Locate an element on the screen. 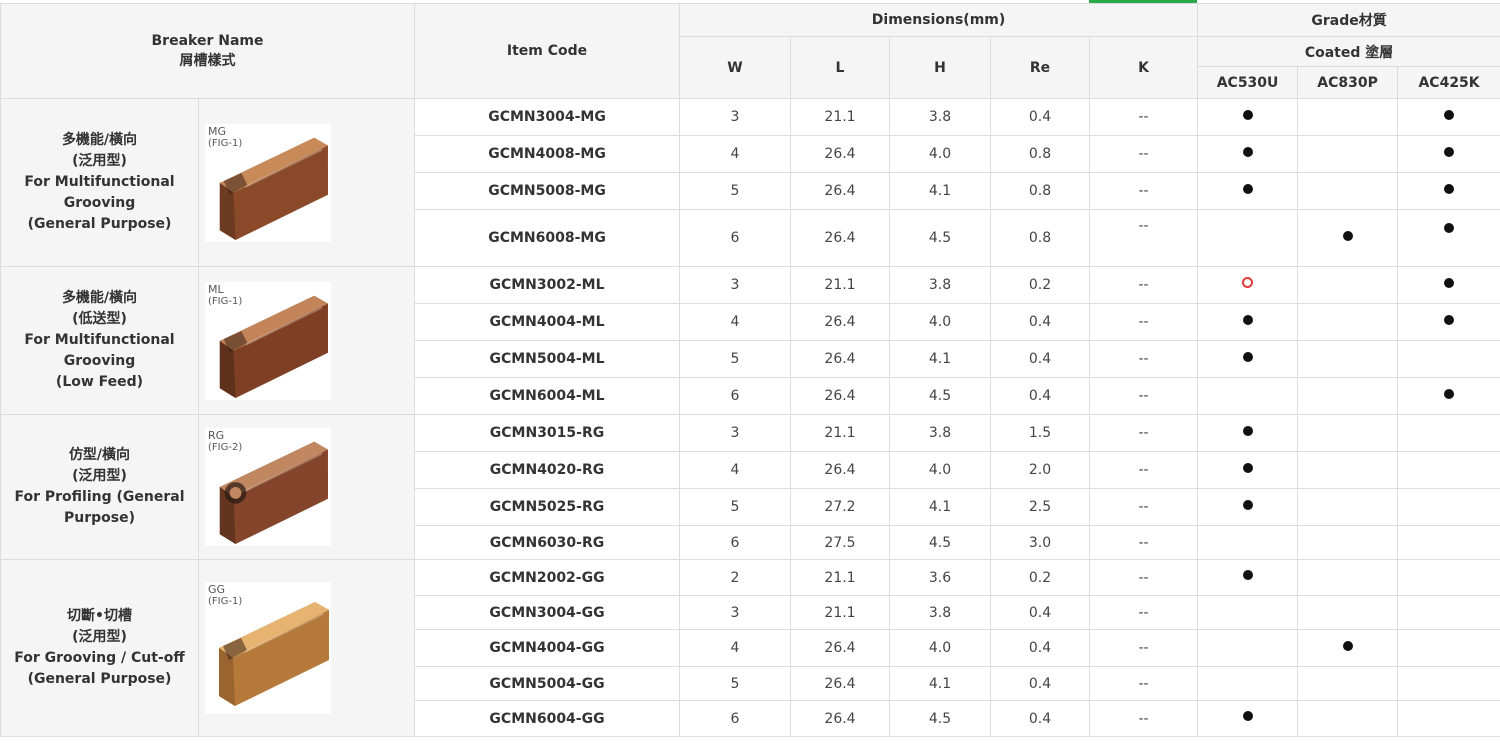  breaker-name-line: For Grooving / Cut-off is located at coordinates (99, 658).